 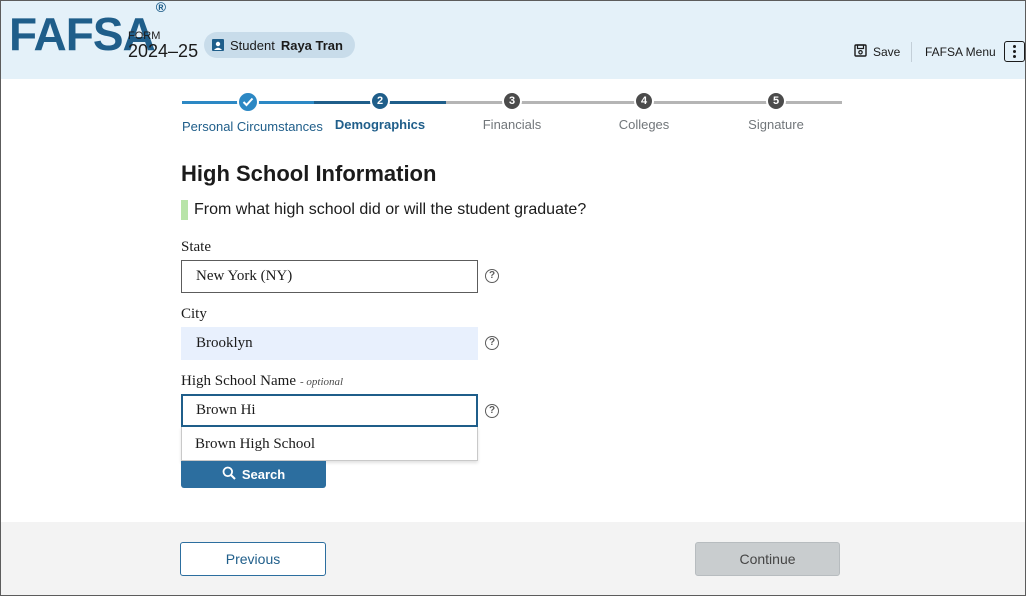 I want to click on step-number: 5, so click(x=776, y=101).